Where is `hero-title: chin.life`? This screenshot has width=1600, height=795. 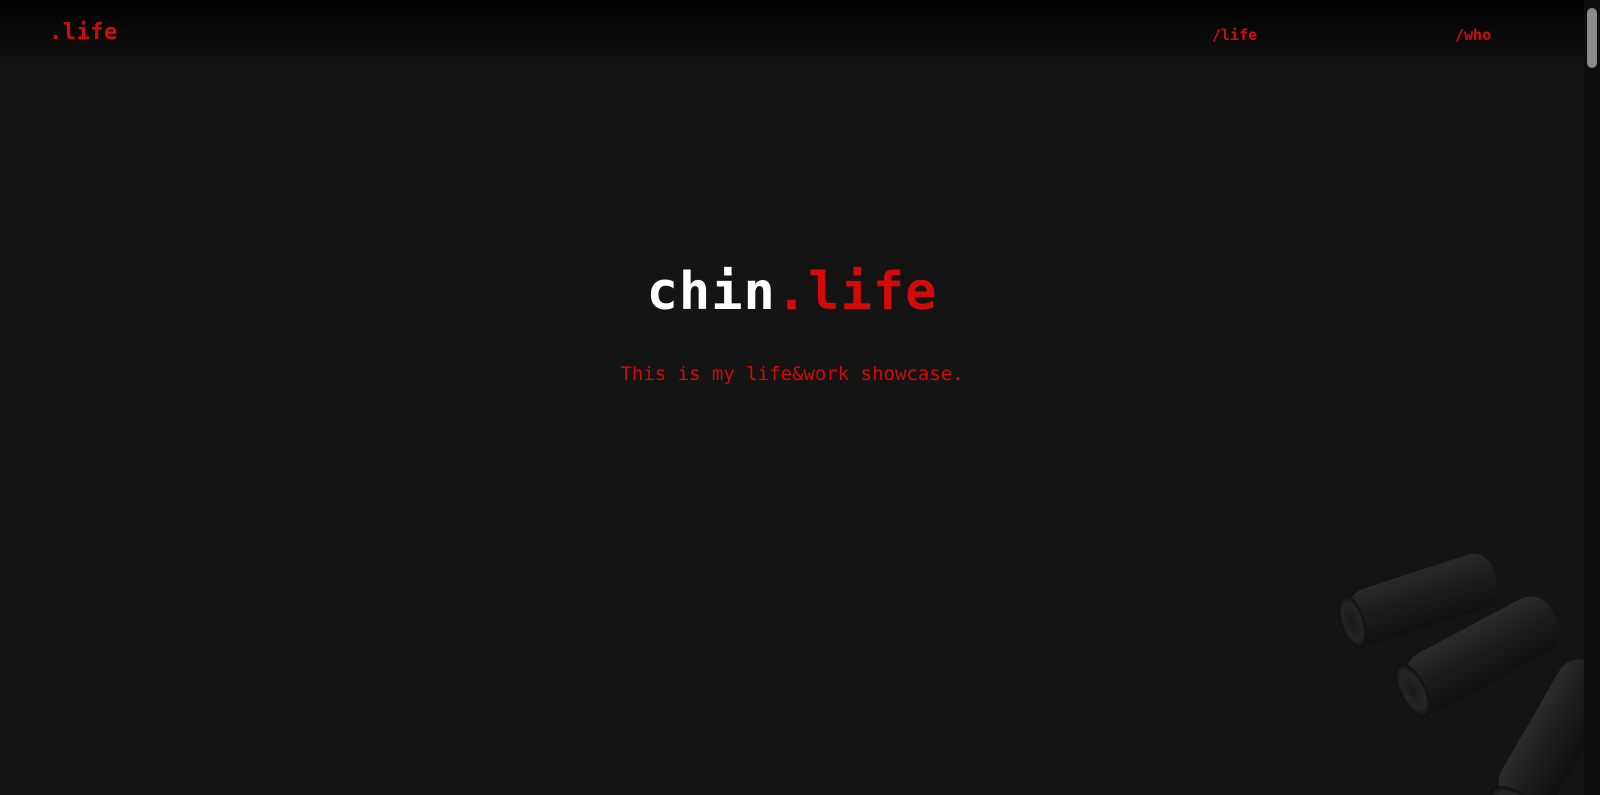
hero-title: chin.life is located at coordinates (792, 292).